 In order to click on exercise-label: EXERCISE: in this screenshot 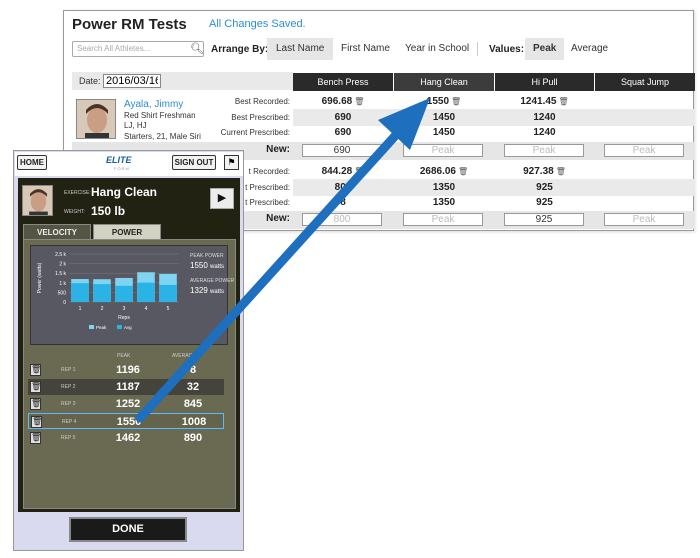, I will do `click(77, 193)`.